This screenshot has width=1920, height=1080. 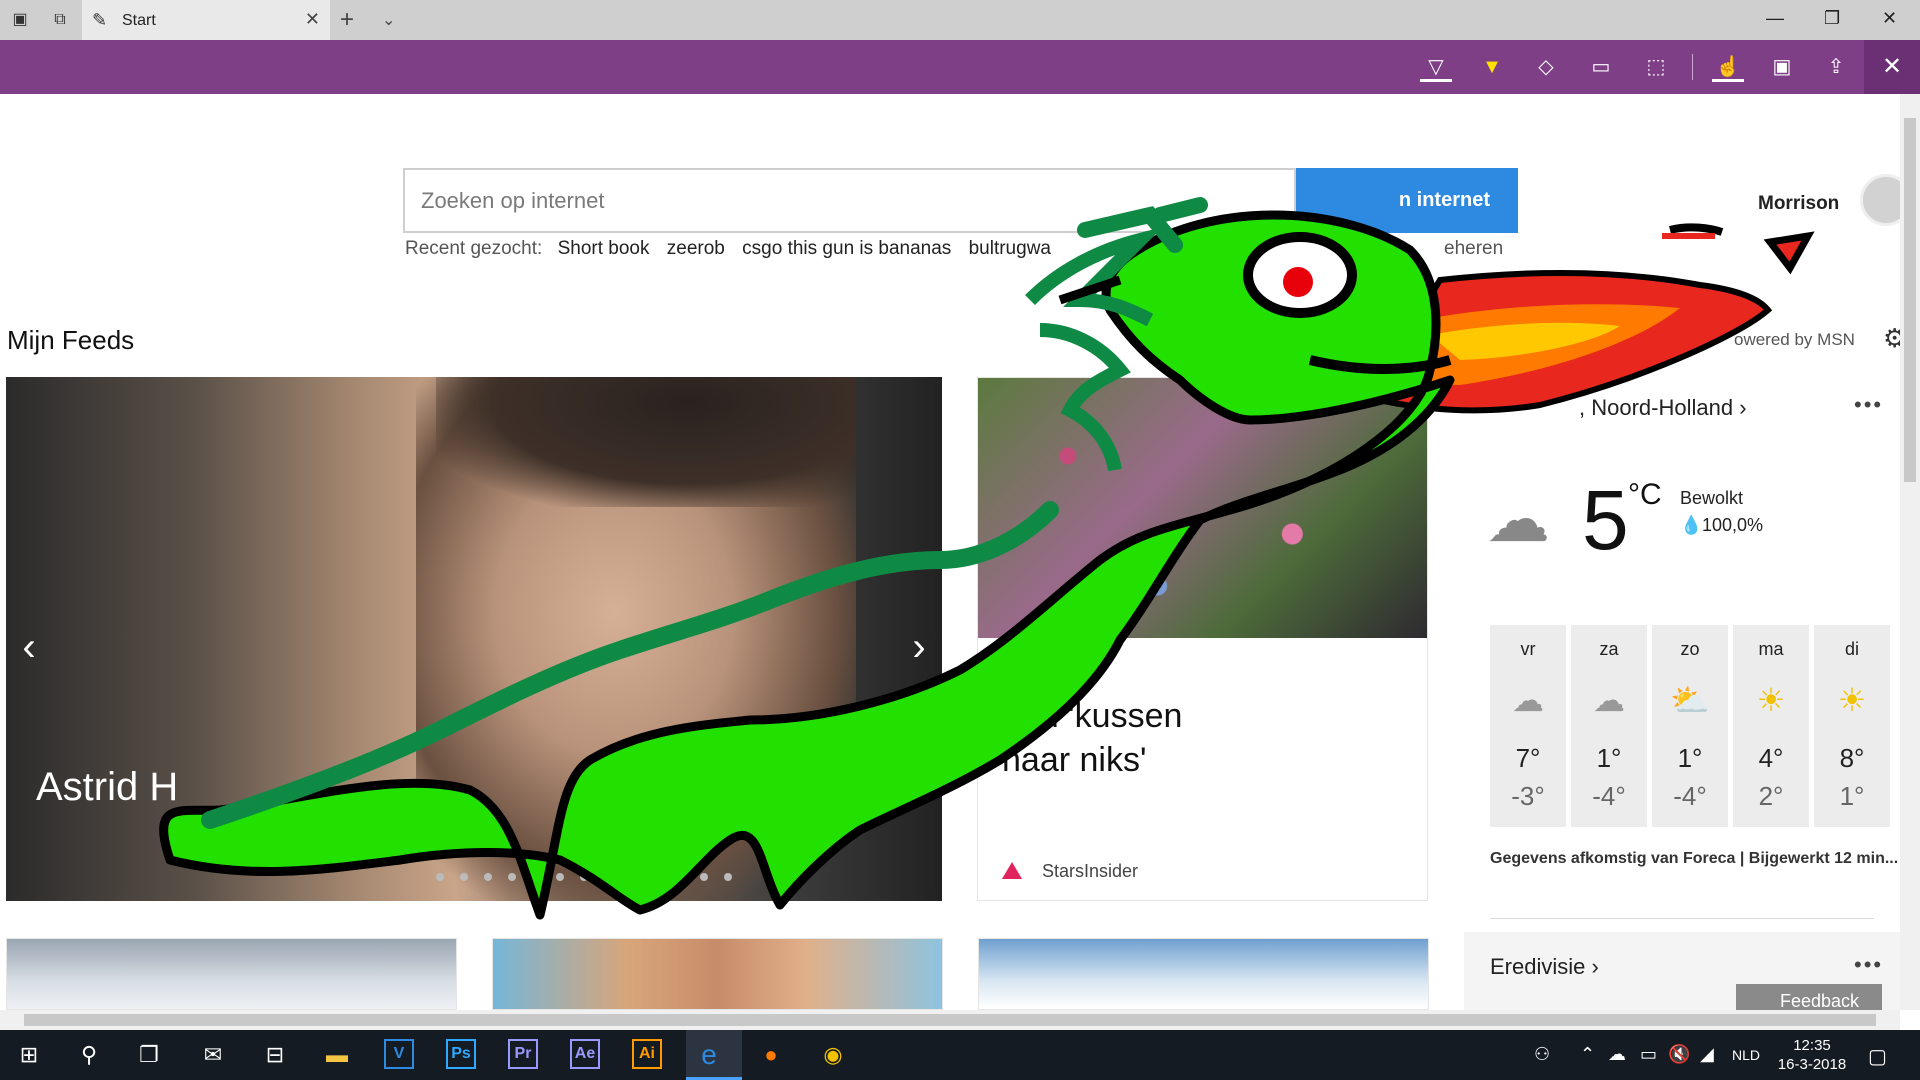 I want to click on close-tab-icon: ✕, so click(x=312, y=19).